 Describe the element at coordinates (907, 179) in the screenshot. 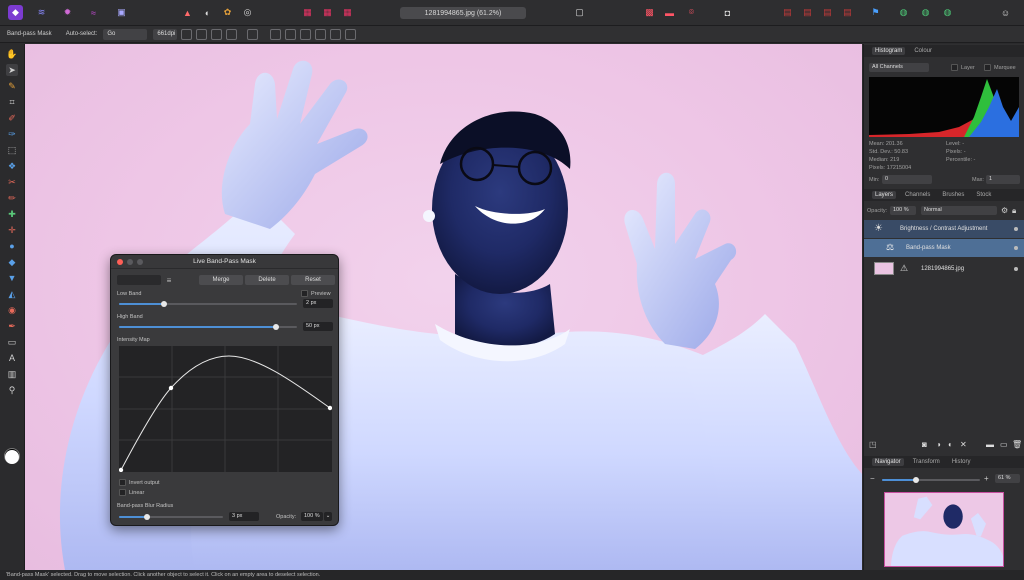

I see `min-field: 0` at that location.